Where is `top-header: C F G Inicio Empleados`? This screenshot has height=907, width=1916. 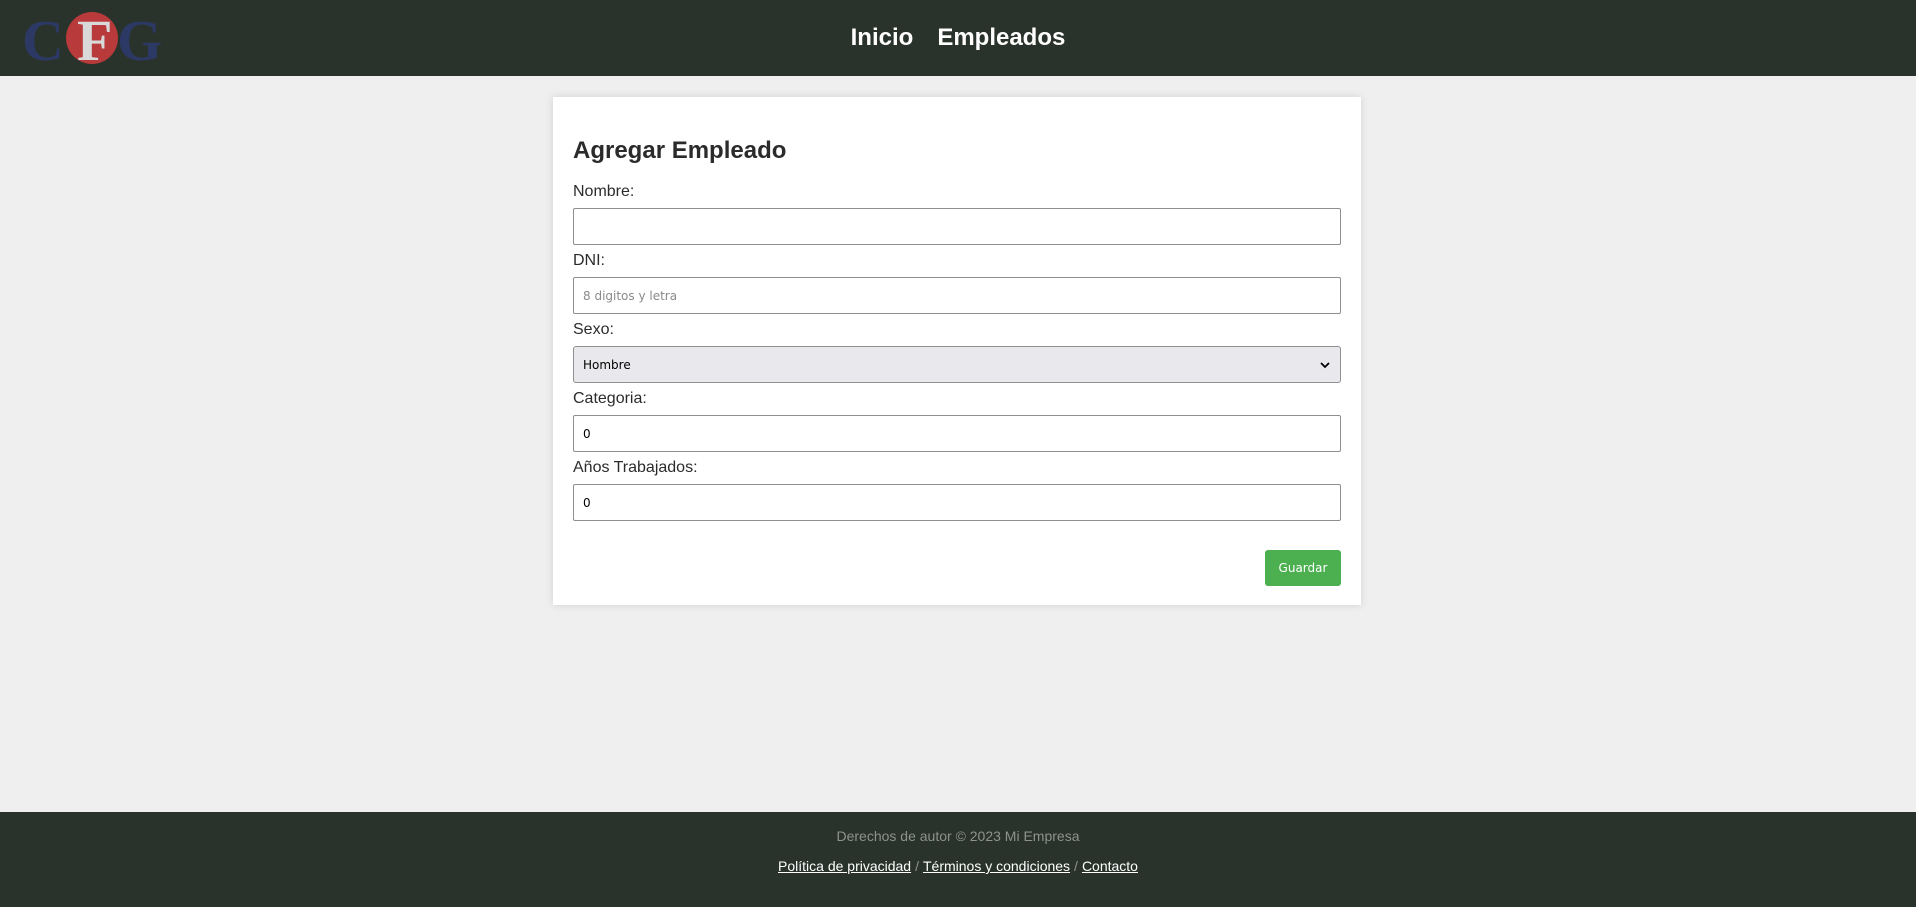
top-header: C F G Inicio Empleados is located at coordinates (958, 38).